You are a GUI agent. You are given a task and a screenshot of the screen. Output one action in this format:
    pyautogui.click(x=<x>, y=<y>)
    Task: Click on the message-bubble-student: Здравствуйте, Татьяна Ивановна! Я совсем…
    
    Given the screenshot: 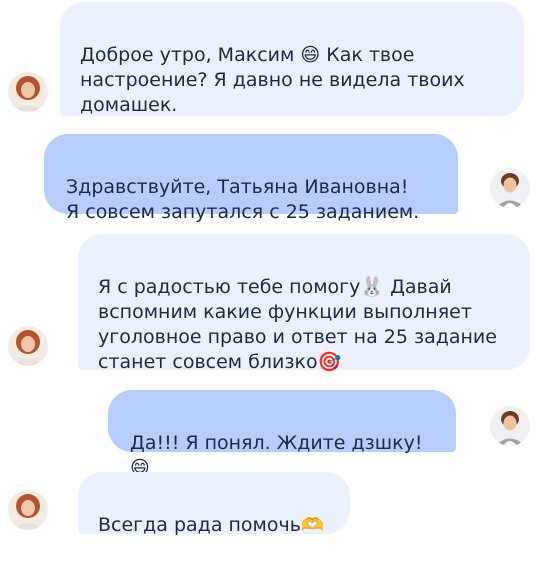 What is the action you would take?
    pyautogui.click(x=251, y=178)
    